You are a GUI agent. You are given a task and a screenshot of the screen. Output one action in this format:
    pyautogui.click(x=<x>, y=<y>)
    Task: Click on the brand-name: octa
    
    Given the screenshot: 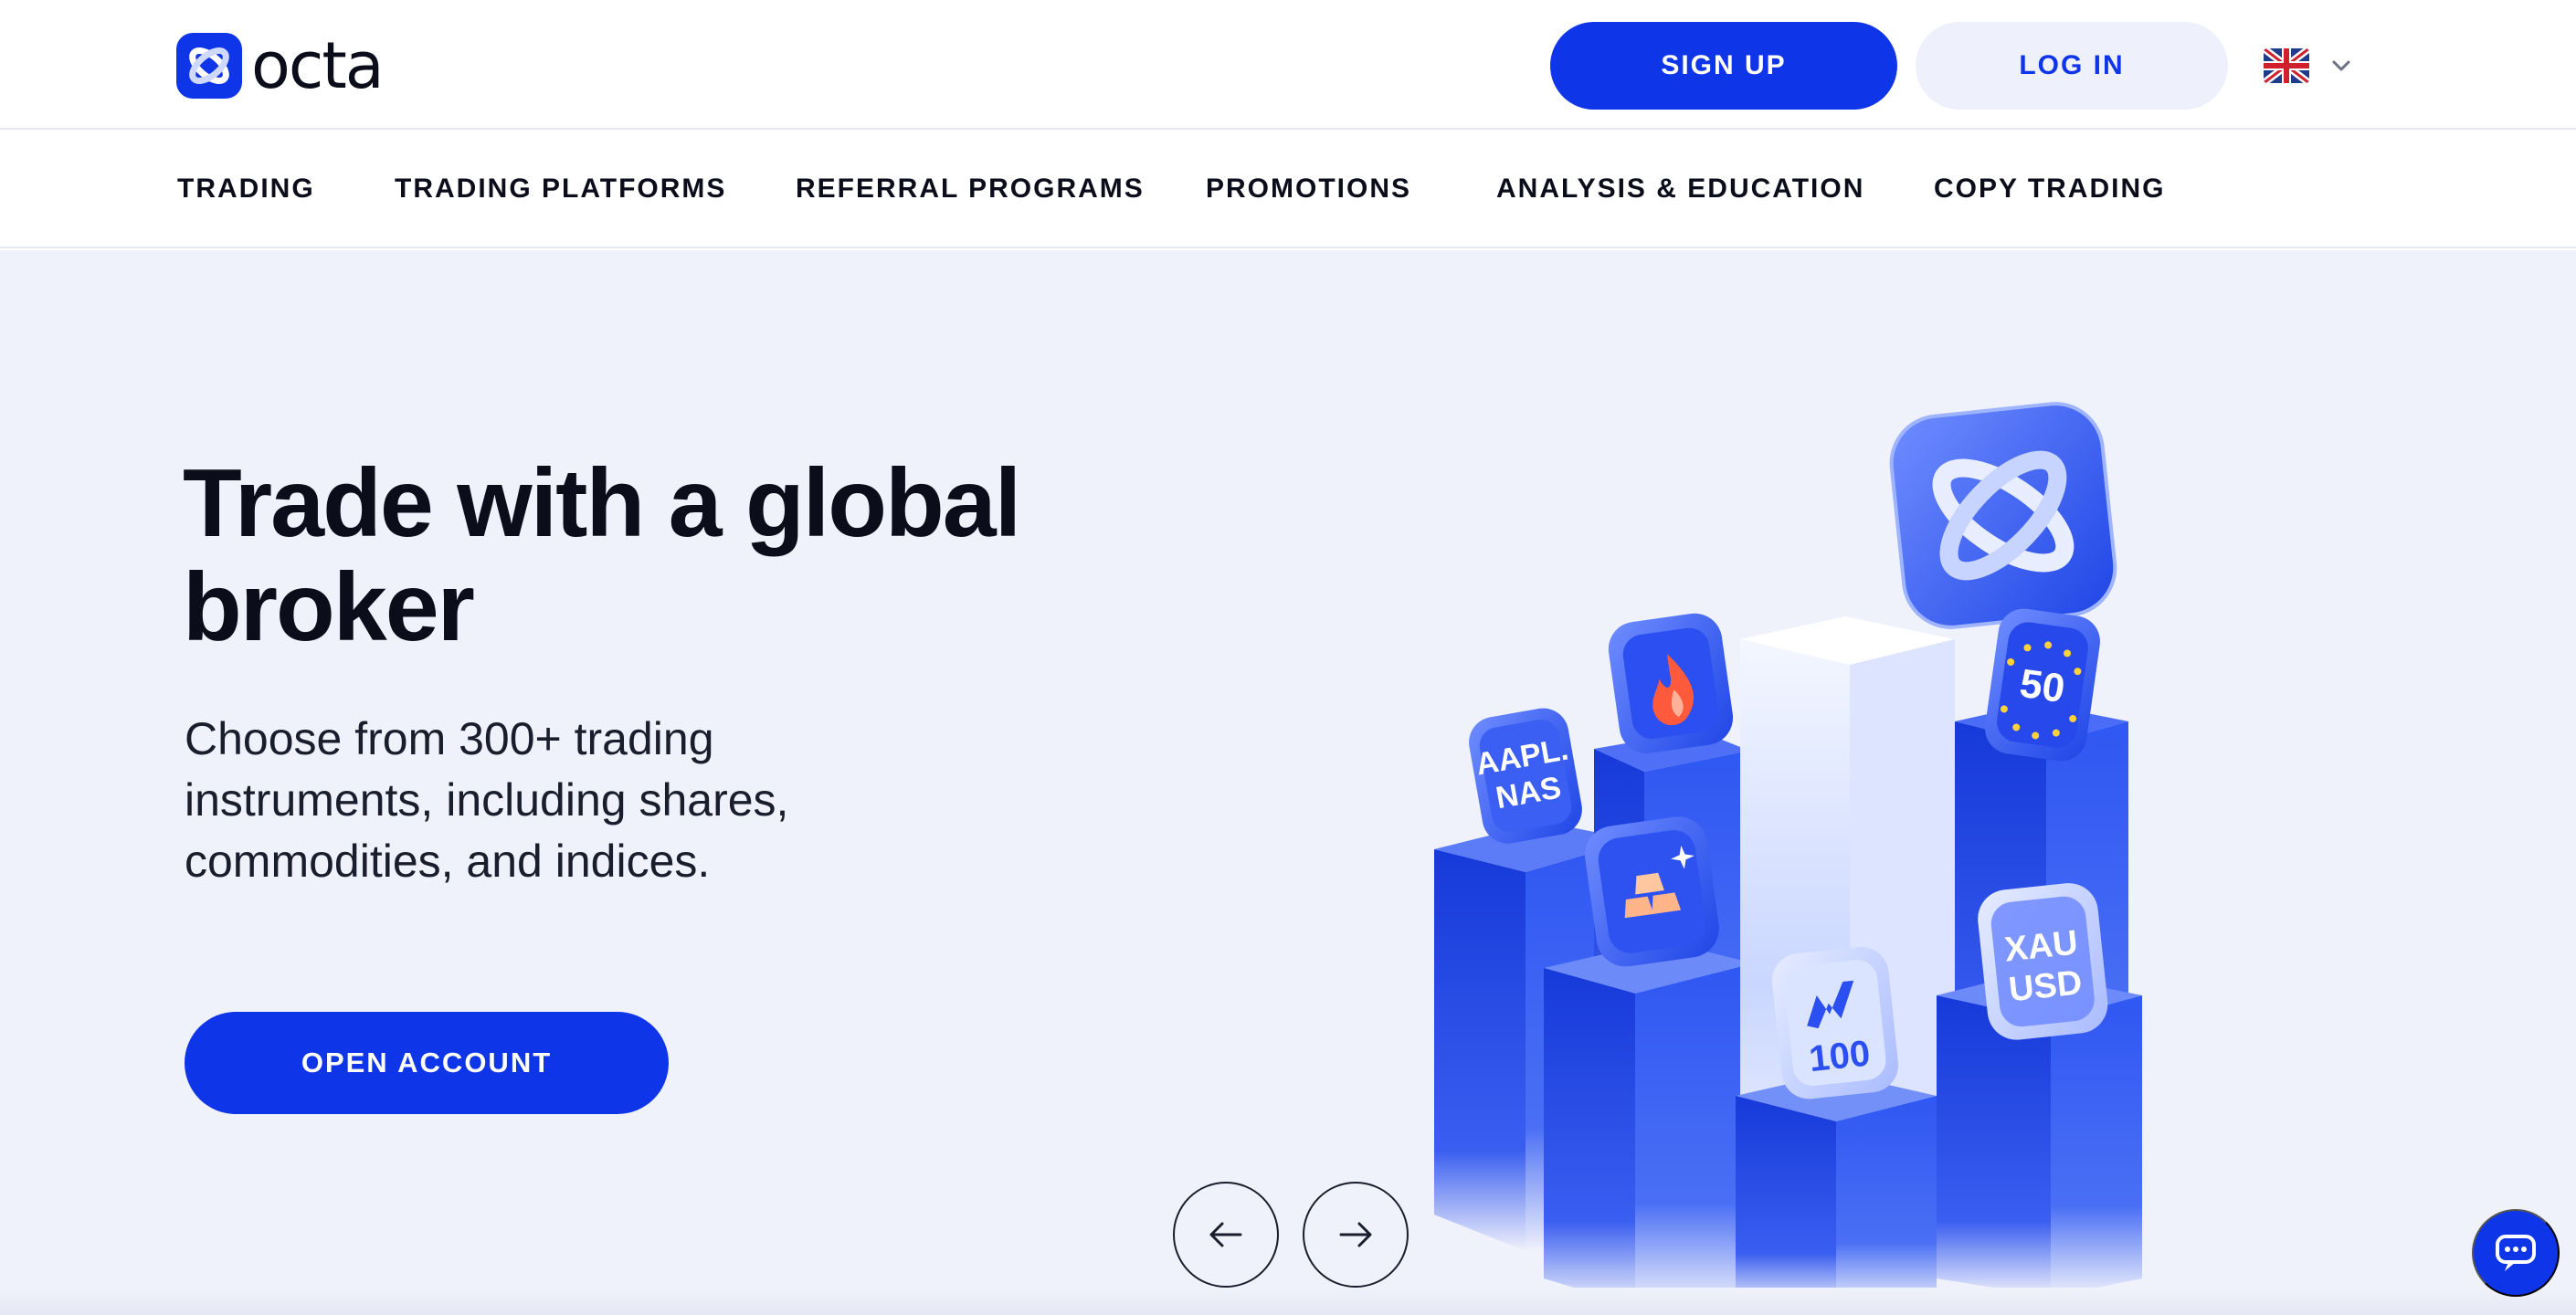 What is the action you would take?
    pyautogui.click(x=318, y=65)
    